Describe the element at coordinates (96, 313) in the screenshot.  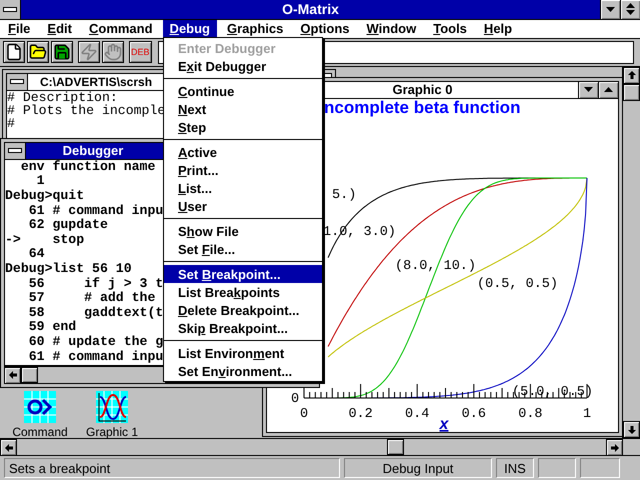
I see `code-line: 58 gaddtext(t` at that location.